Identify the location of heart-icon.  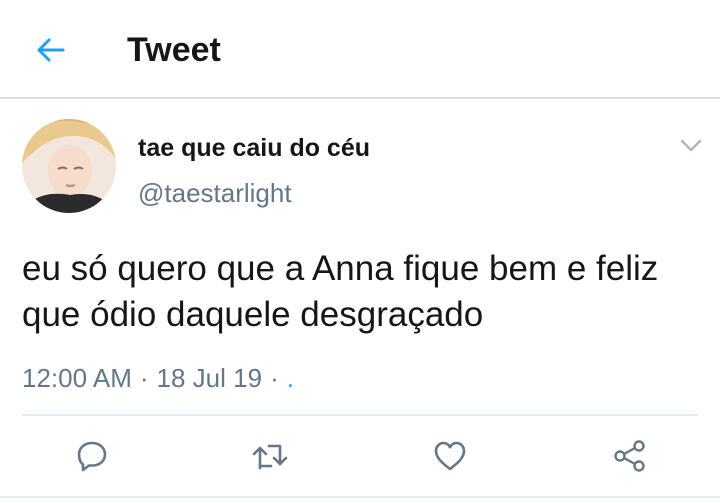
(450, 456).